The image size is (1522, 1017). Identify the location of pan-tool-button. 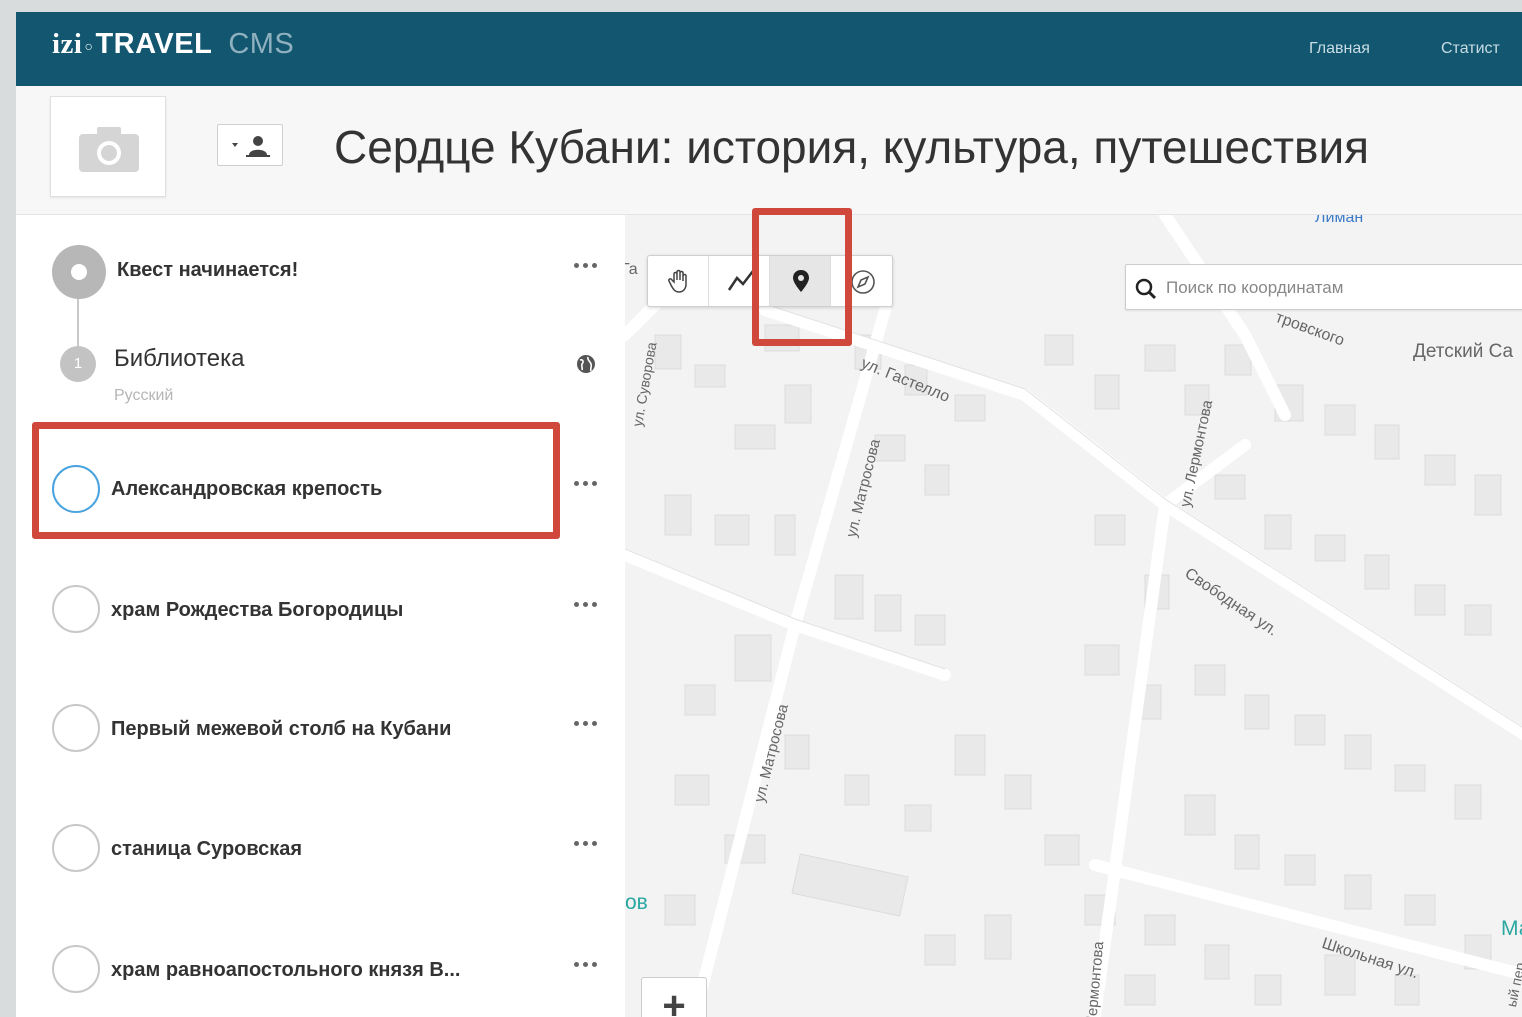
(678, 281).